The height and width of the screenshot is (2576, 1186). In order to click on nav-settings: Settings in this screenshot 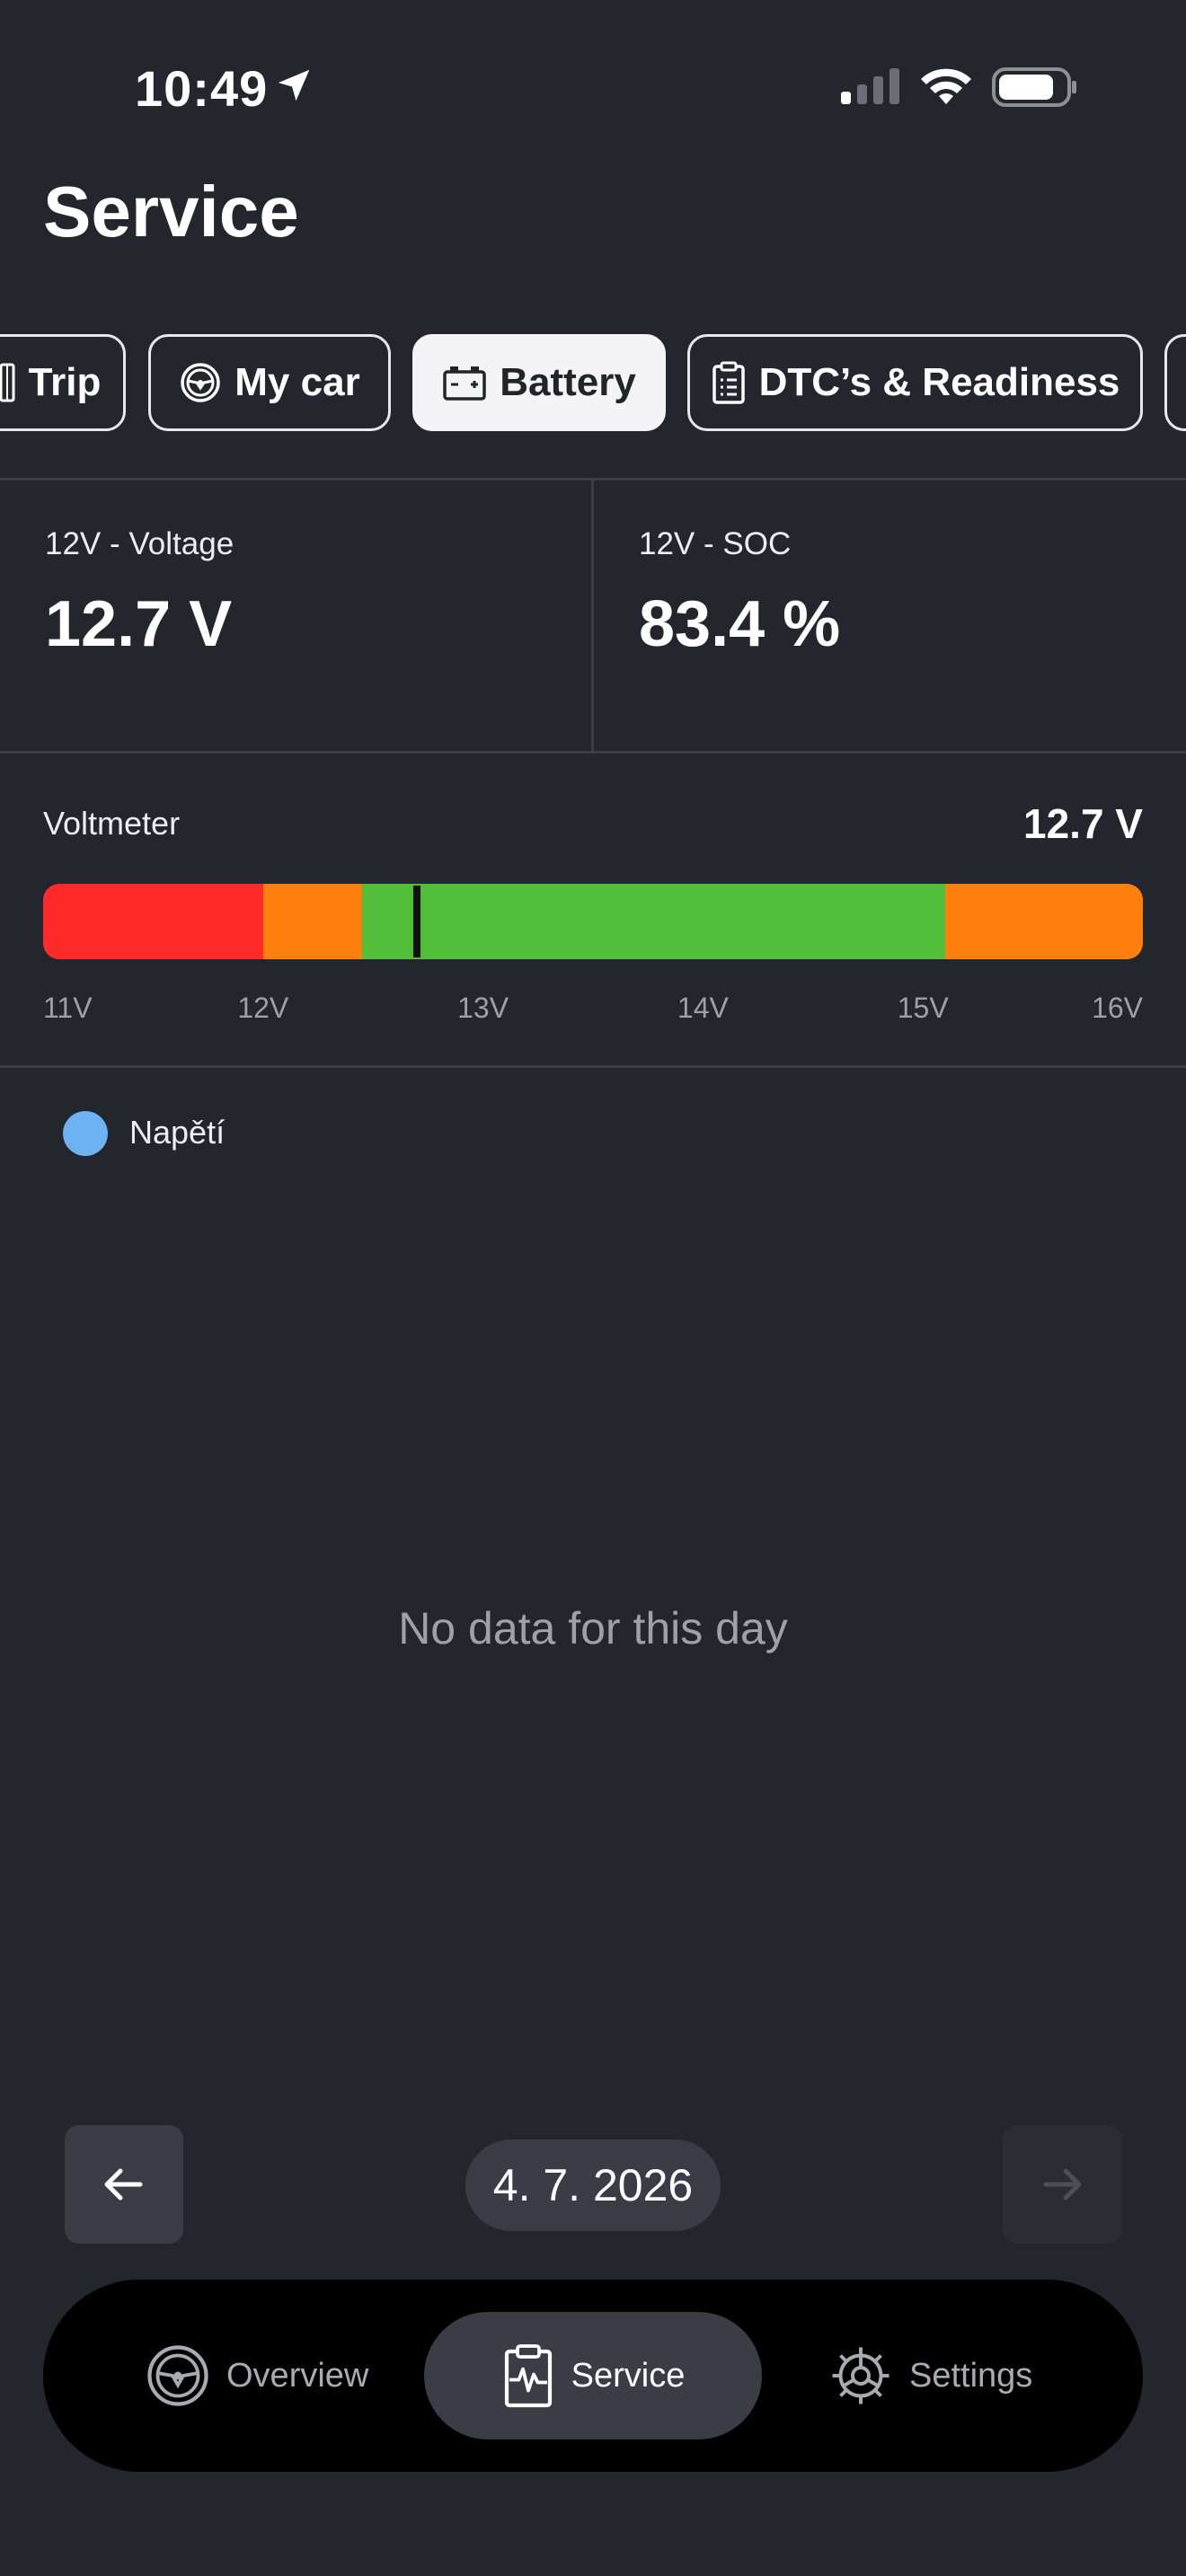, I will do `click(930, 2375)`.